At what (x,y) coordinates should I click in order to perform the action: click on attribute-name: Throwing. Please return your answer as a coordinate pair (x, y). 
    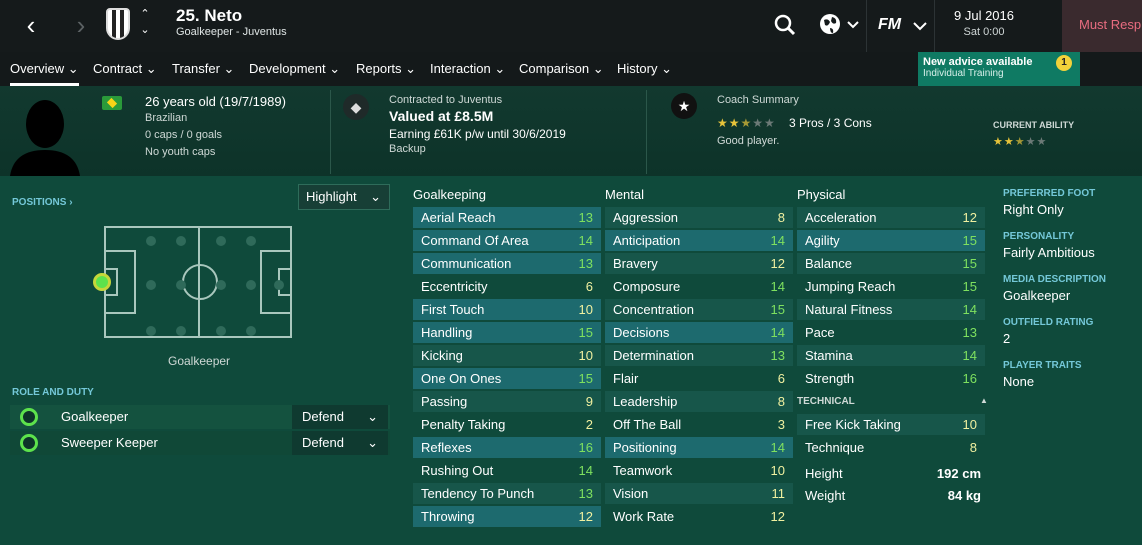
    Looking at the image, I should click on (448, 516).